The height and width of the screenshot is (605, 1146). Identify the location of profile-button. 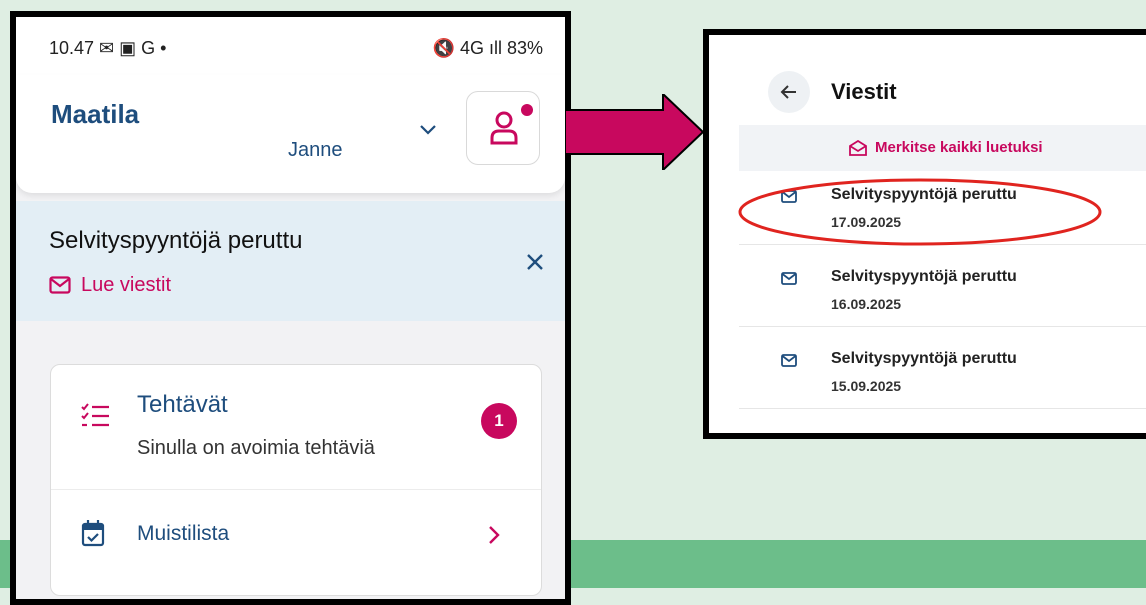
(503, 128).